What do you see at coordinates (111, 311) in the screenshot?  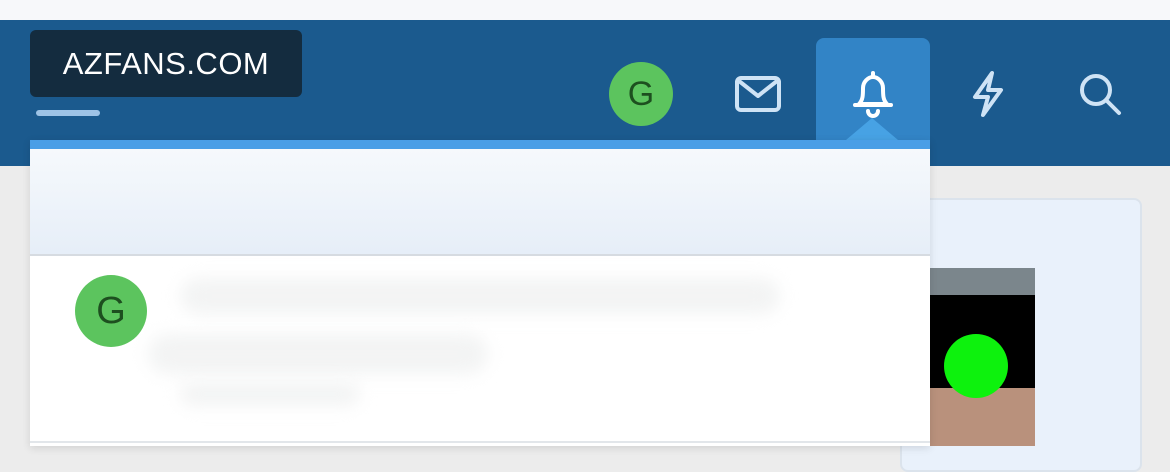 I see `notification-avatar: G` at bounding box center [111, 311].